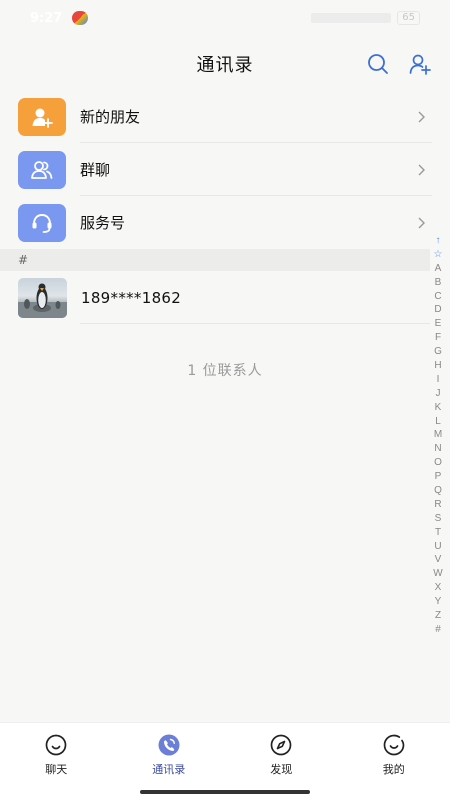  I want to click on compass-icon, so click(281, 745).